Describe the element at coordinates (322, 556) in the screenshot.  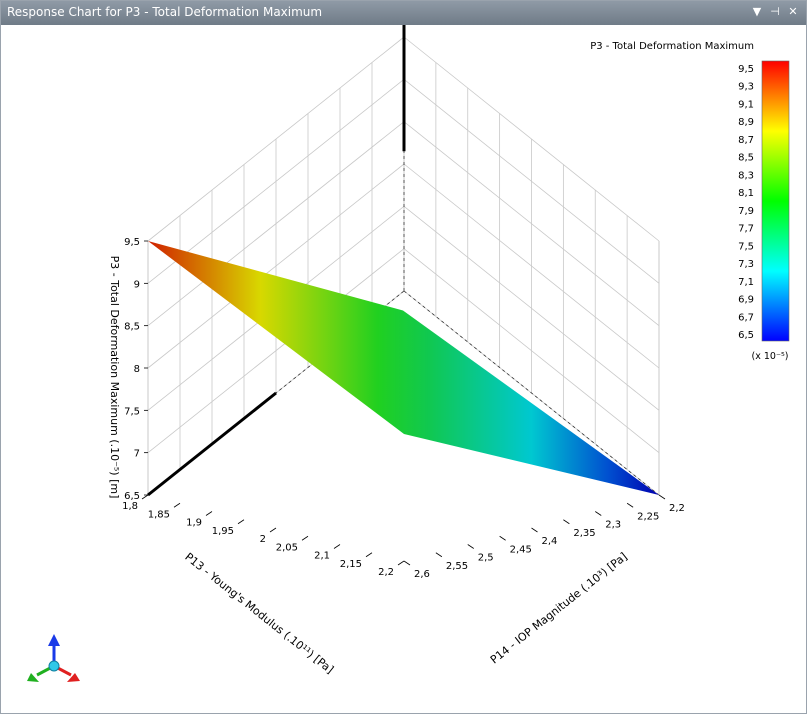
I see `x-tick-label: 2,1` at that location.